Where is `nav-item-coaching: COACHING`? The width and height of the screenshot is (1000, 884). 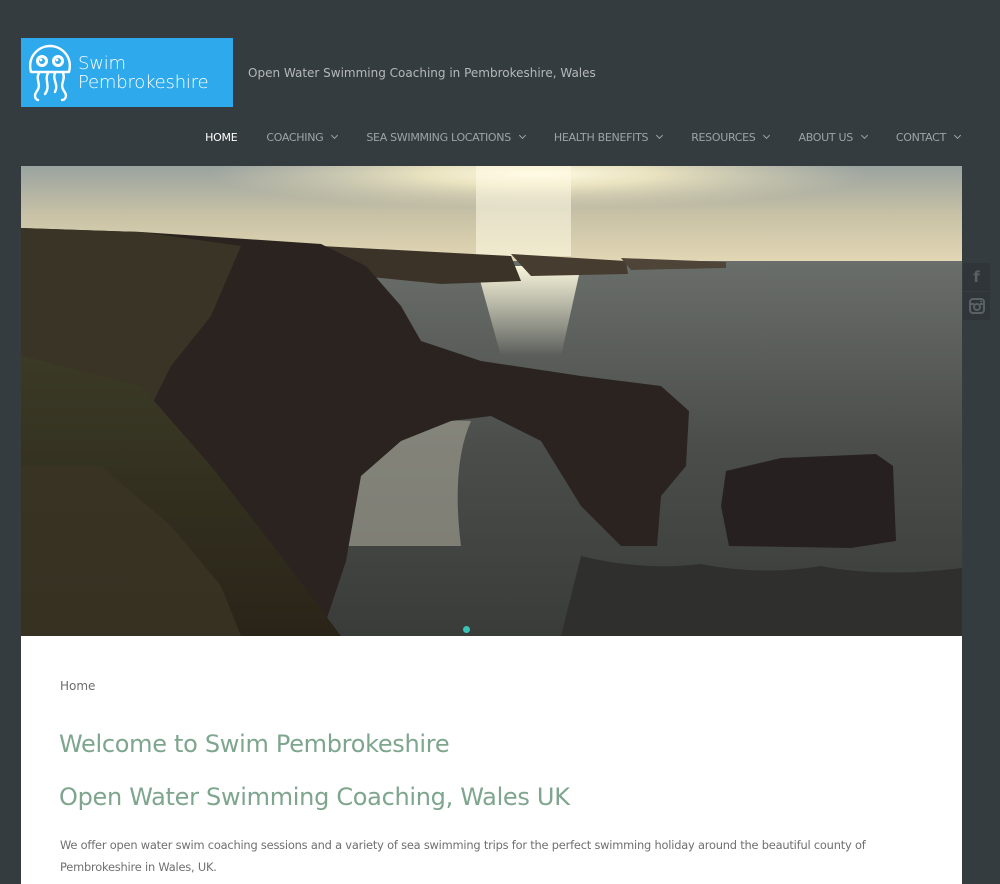
nav-item-coaching: COACHING is located at coordinates (302, 137).